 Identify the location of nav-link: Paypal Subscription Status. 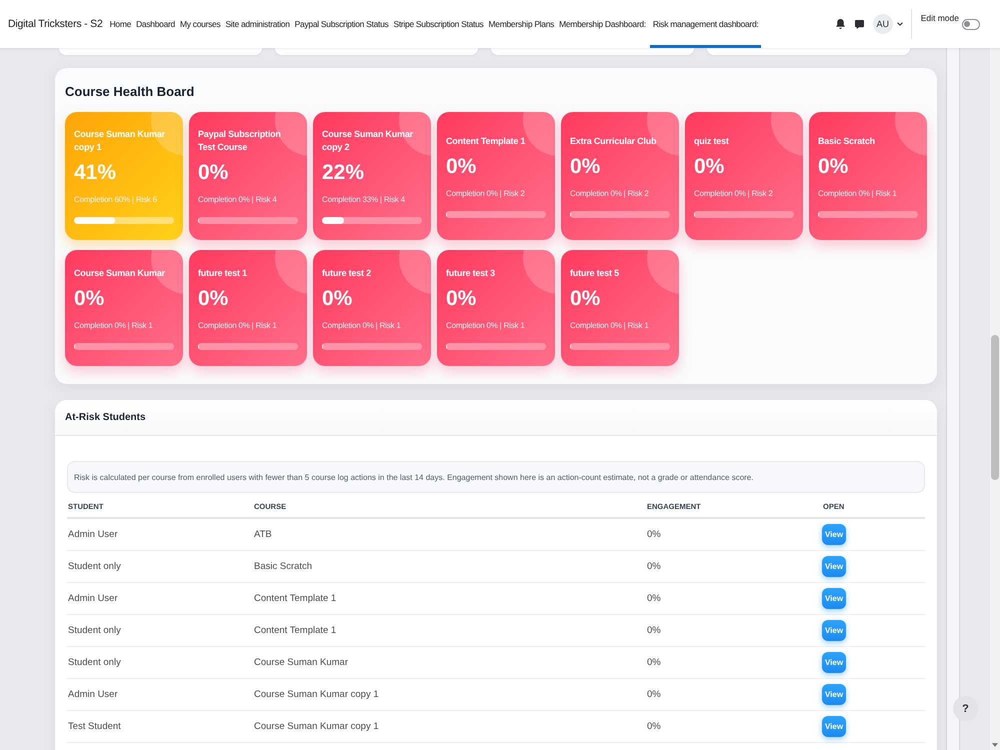
(342, 24).